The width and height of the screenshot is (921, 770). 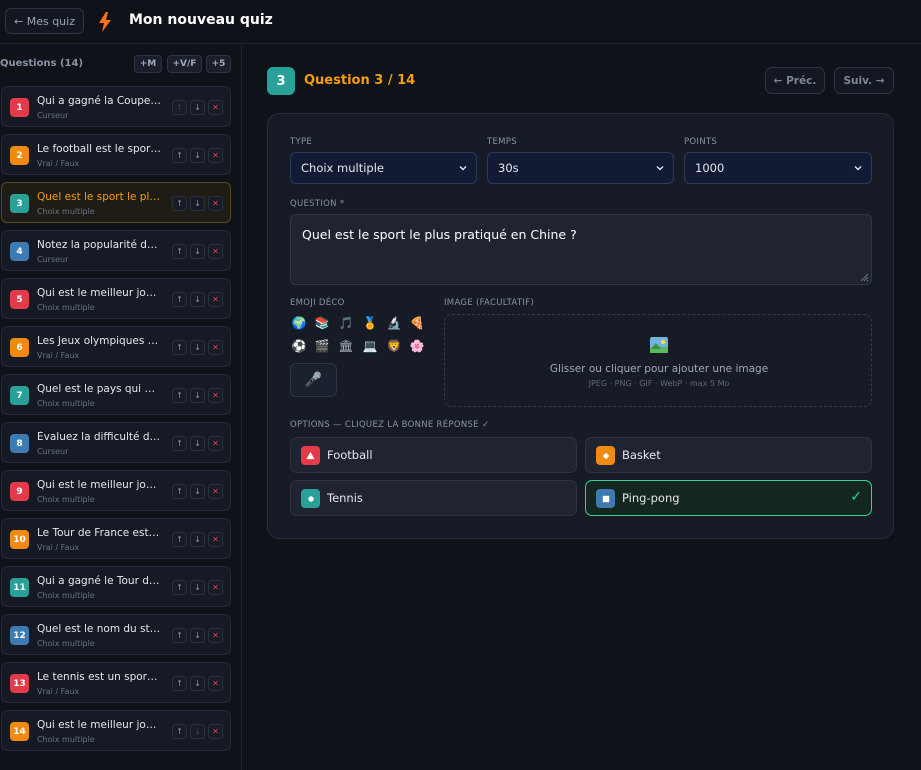 I want to click on option-basket: Basket, so click(x=728, y=455).